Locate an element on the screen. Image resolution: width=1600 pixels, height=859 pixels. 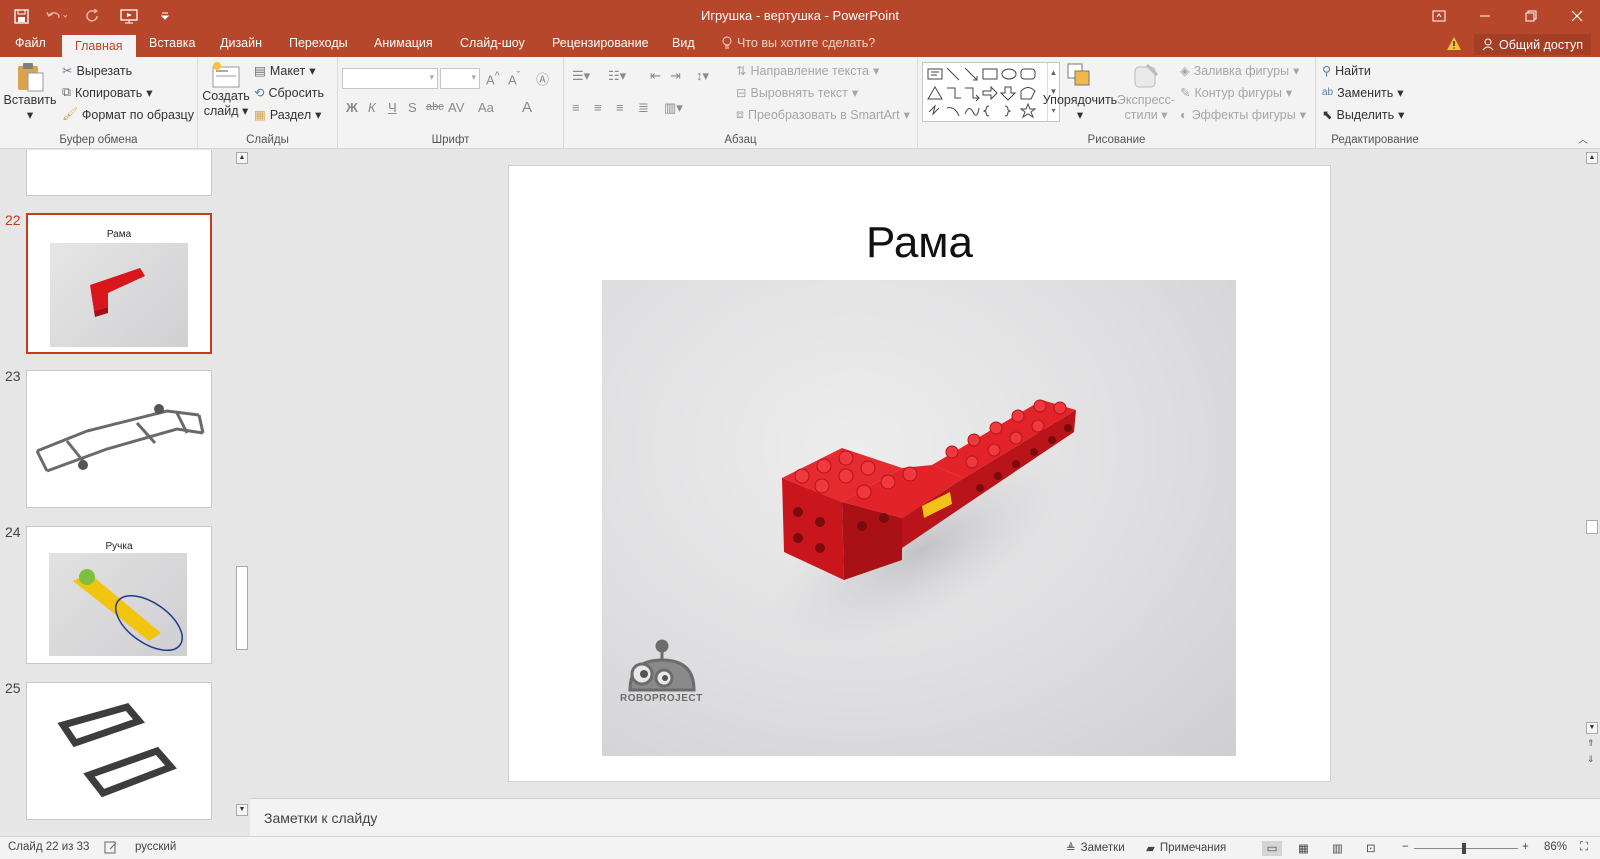
line-spacing-icon: ↕▾ is located at coordinates (702, 76).